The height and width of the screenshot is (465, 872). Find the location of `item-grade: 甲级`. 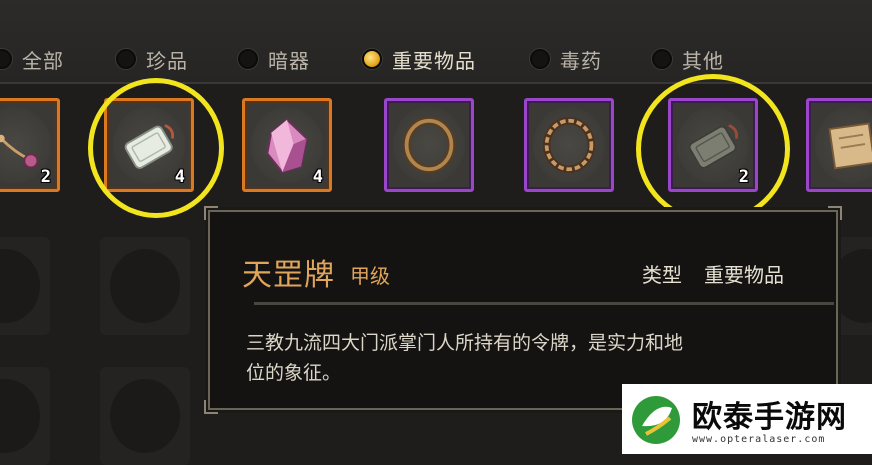

item-grade: 甲级 is located at coordinates (370, 276).